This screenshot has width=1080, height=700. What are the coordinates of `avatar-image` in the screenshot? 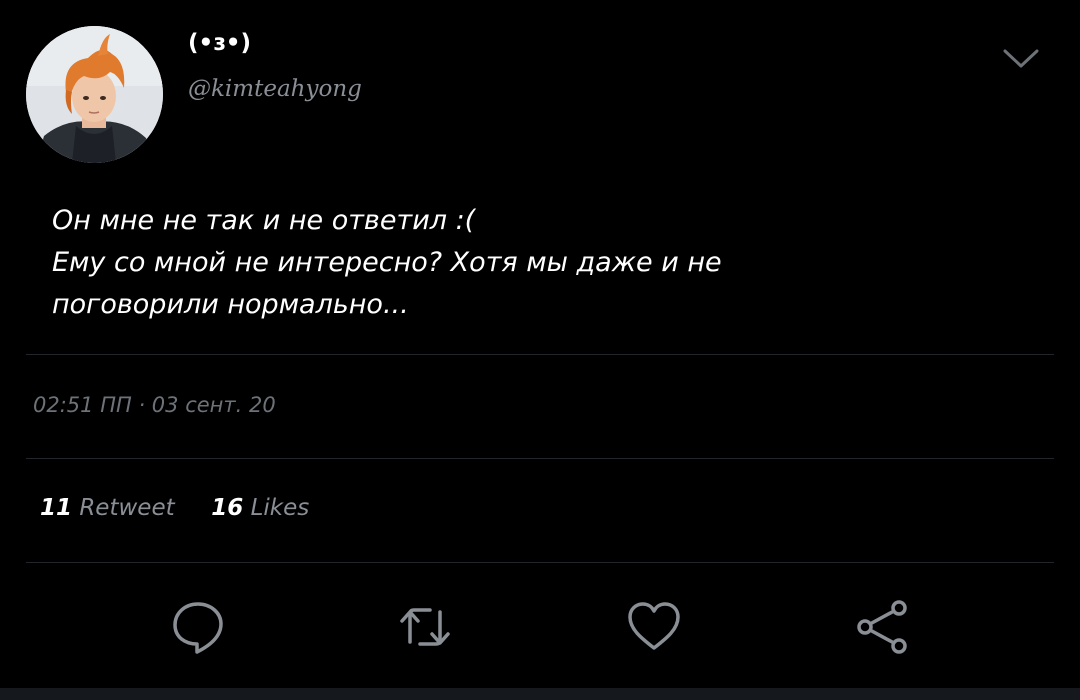 It's located at (94, 94).